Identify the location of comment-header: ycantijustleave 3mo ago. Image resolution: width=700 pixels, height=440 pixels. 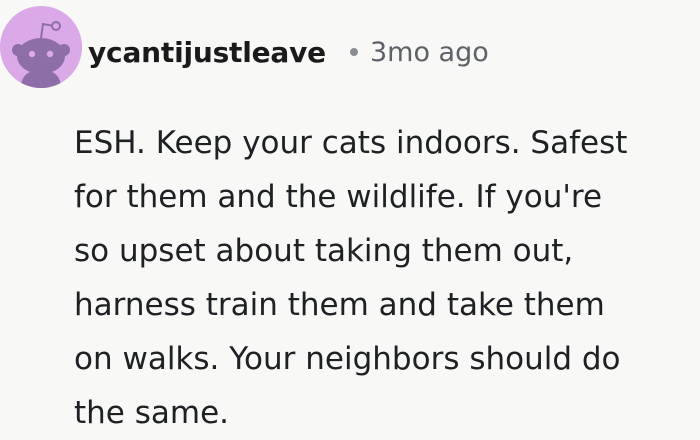
(288, 52).